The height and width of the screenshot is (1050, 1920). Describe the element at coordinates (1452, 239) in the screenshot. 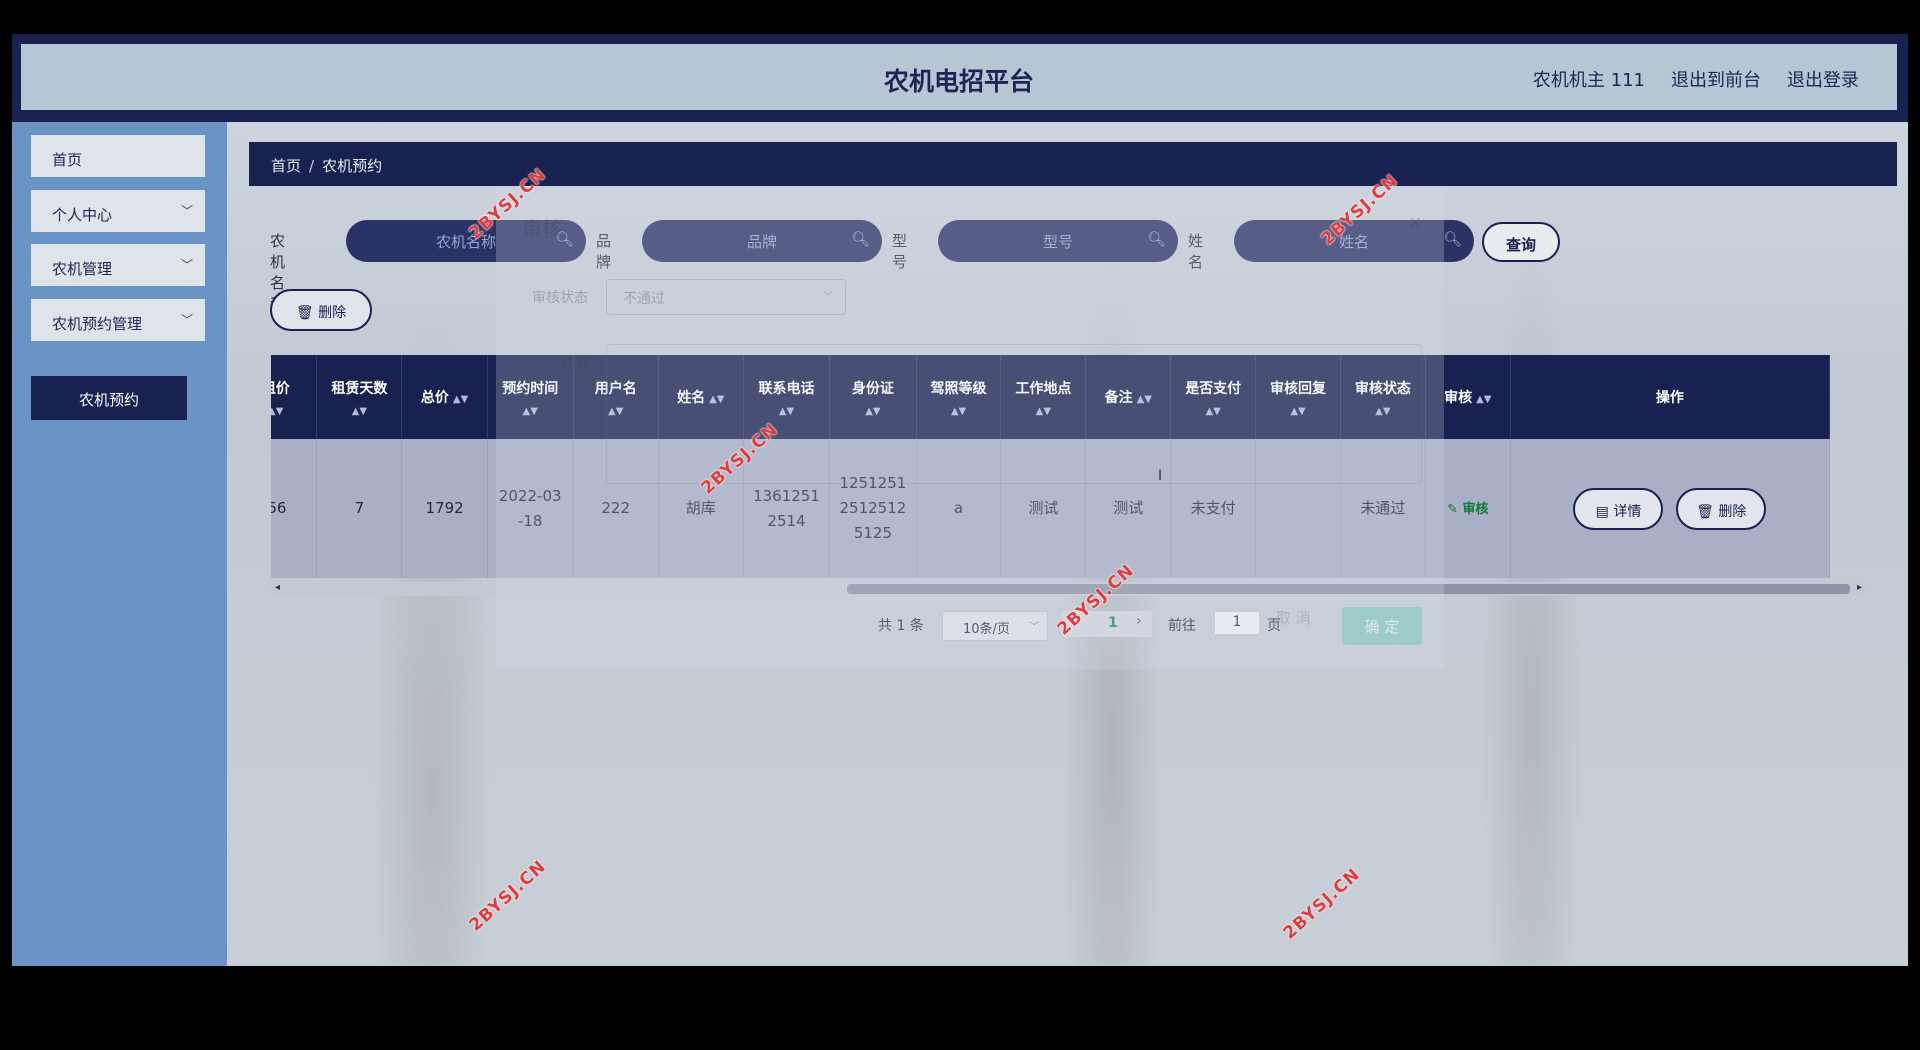

I see `search-icon: 🔍︎` at that location.